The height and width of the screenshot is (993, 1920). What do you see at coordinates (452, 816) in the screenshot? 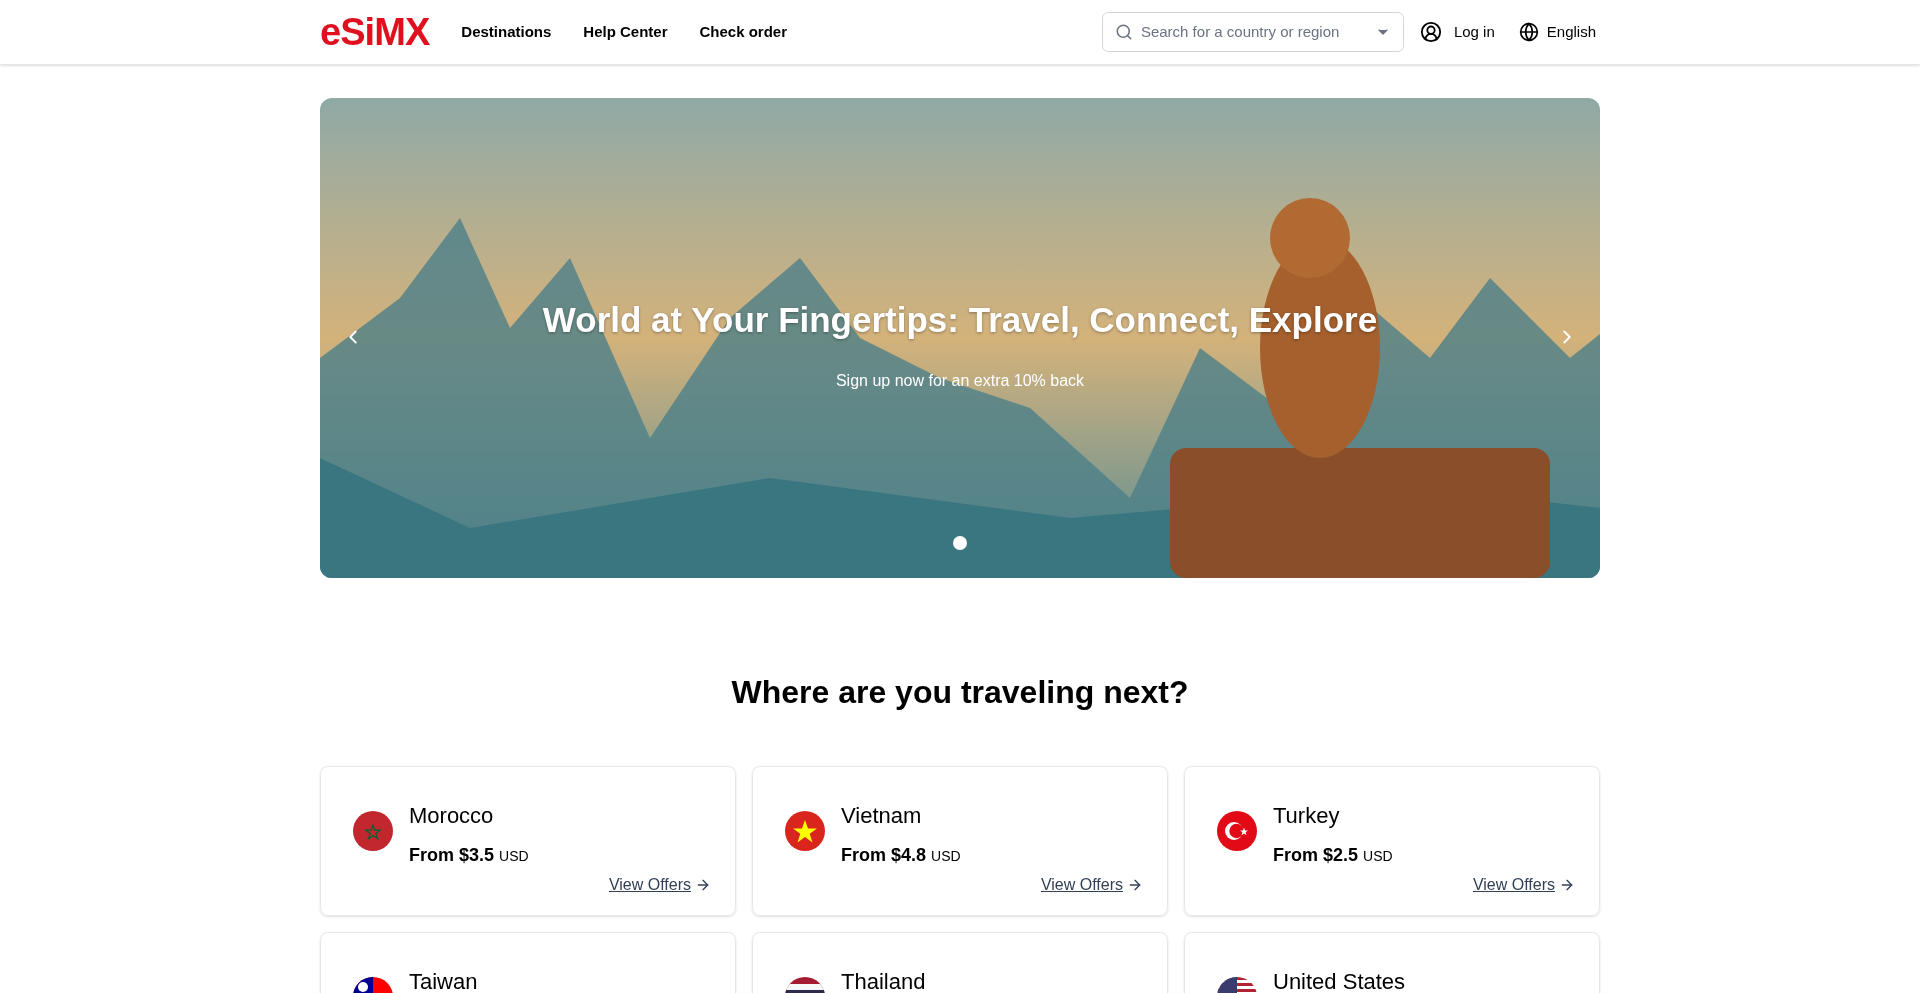
I see `country-name: Morocco` at bounding box center [452, 816].